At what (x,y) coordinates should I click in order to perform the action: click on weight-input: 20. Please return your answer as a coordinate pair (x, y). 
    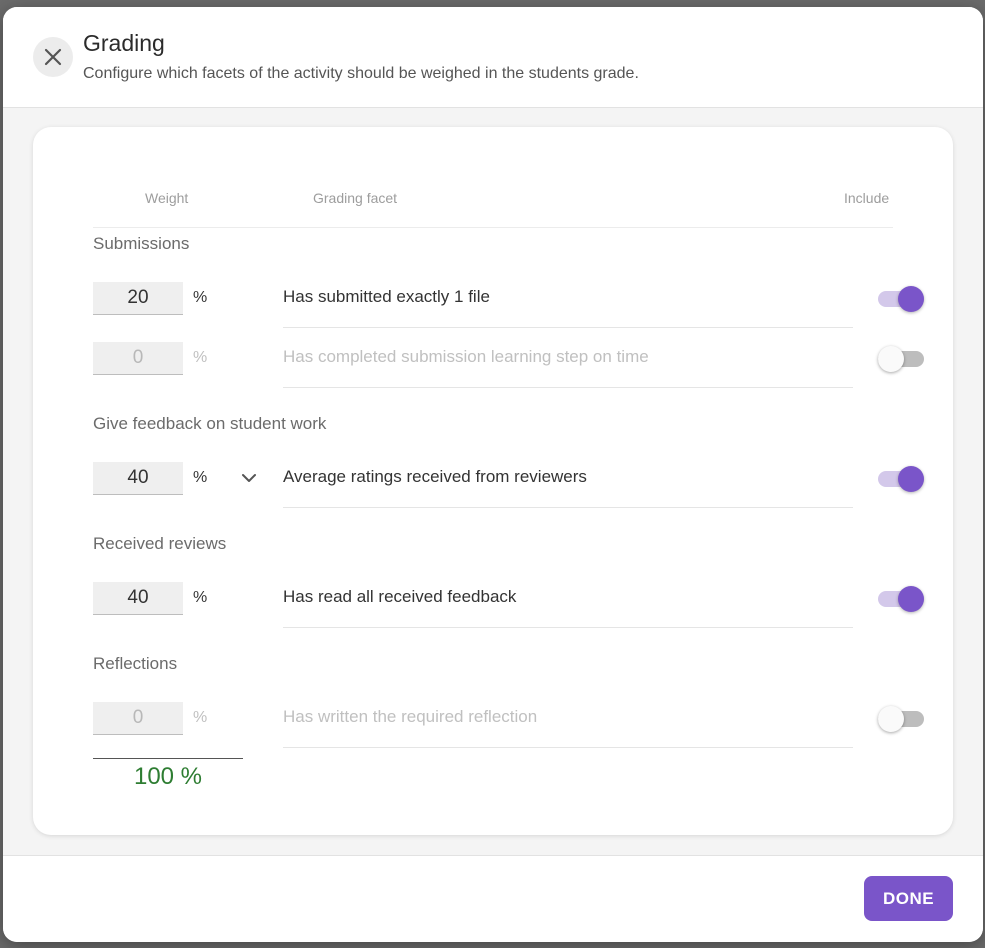
    Looking at the image, I should click on (138, 298).